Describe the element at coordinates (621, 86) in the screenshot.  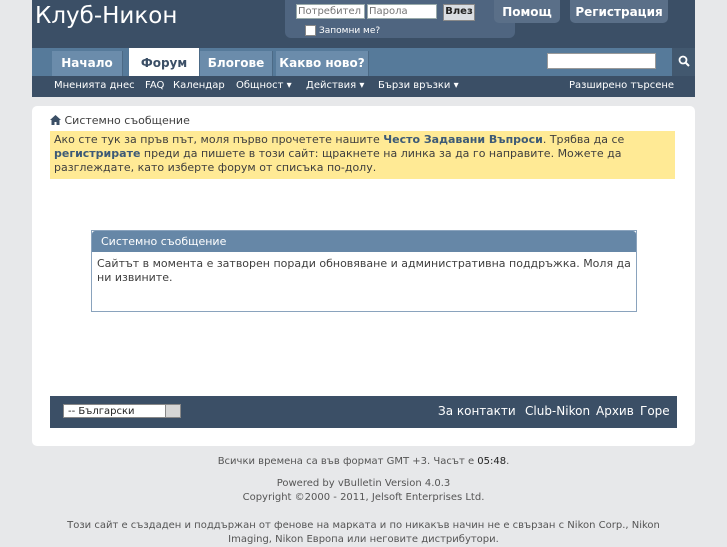
I see `advanced-search-link: Разширено търсене` at that location.